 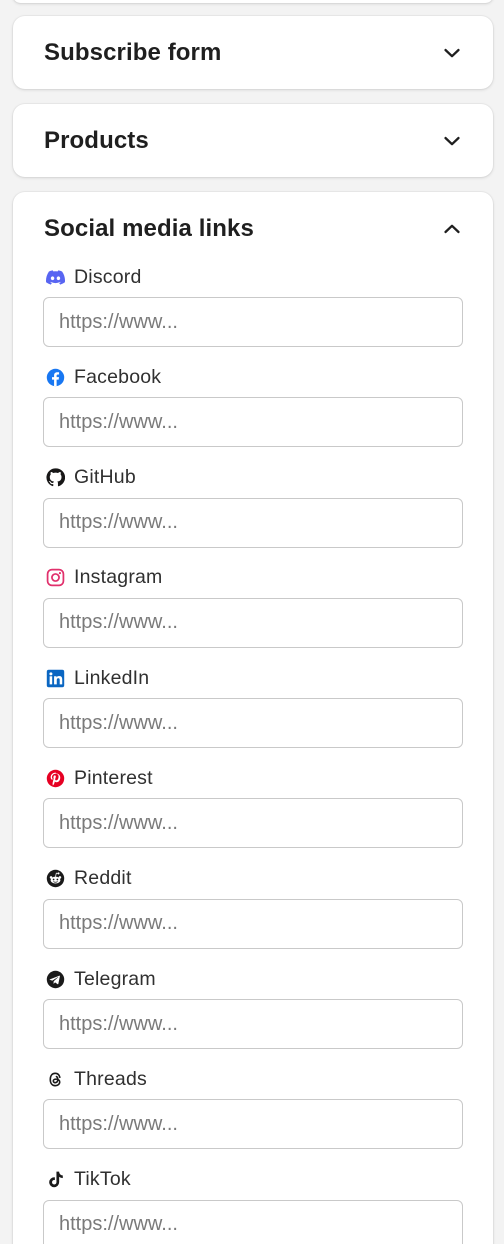 I want to click on social-link-name: Instagram, so click(x=118, y=577).